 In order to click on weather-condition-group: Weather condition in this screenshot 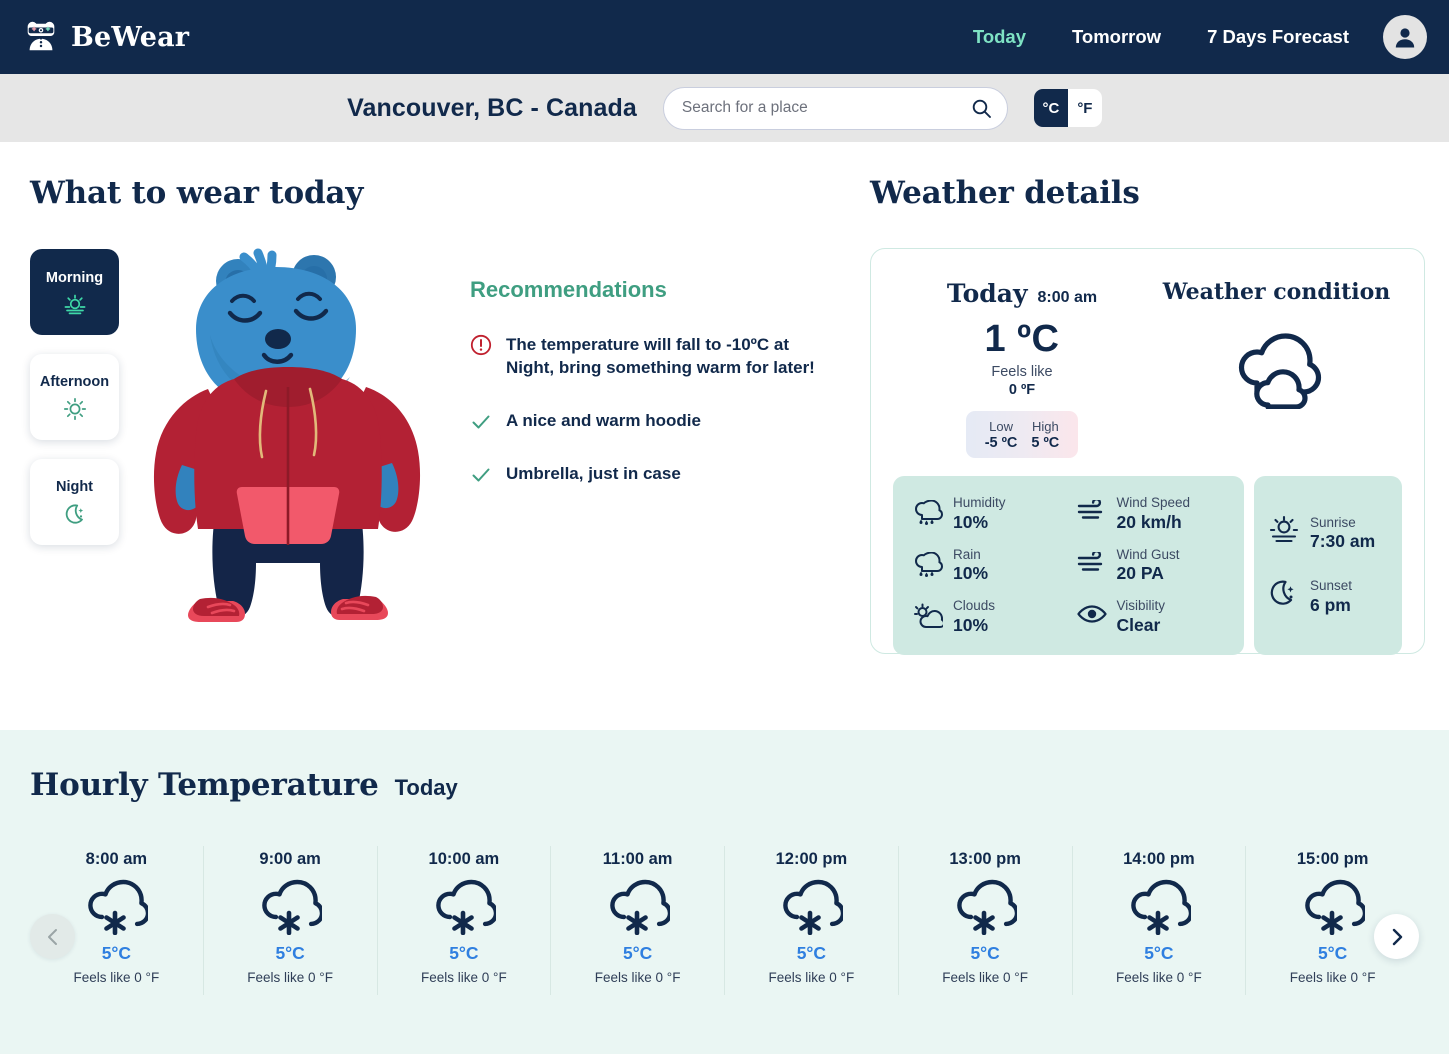, I will do `click(1276, 365)`.